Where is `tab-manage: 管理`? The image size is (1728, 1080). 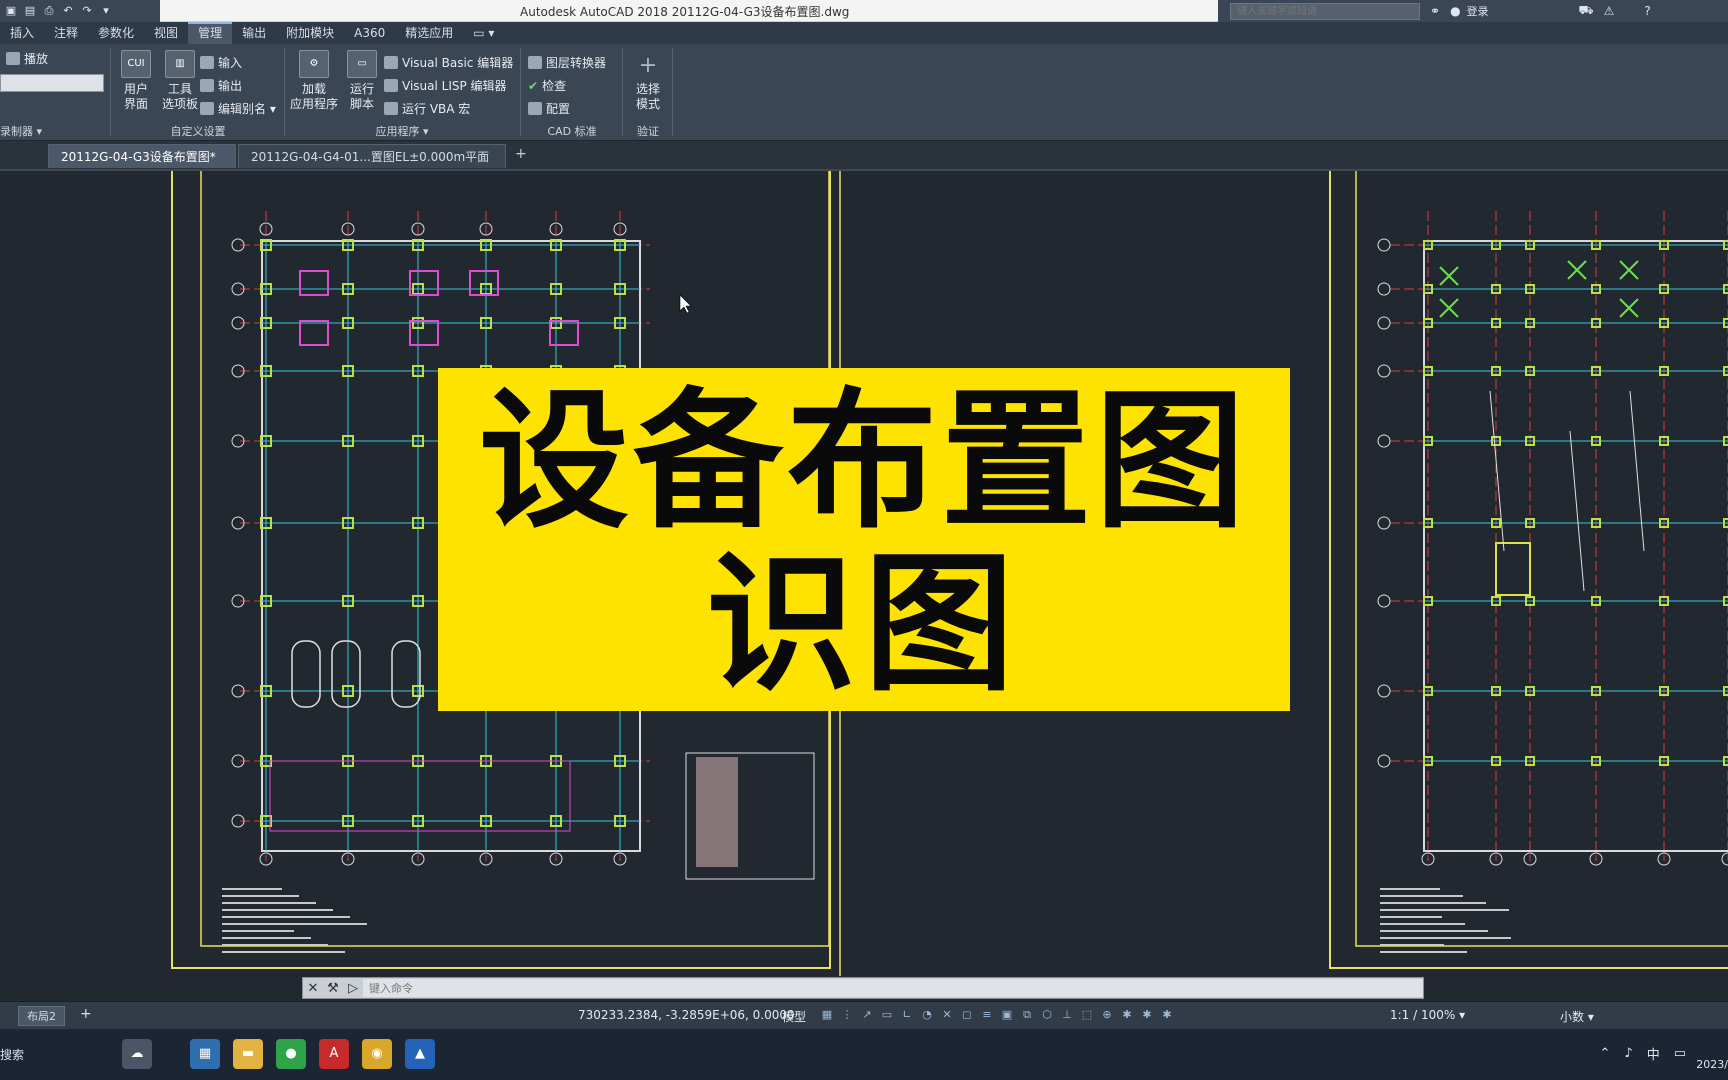
tab-manage: 管理 is located at coordinates (210, 33).